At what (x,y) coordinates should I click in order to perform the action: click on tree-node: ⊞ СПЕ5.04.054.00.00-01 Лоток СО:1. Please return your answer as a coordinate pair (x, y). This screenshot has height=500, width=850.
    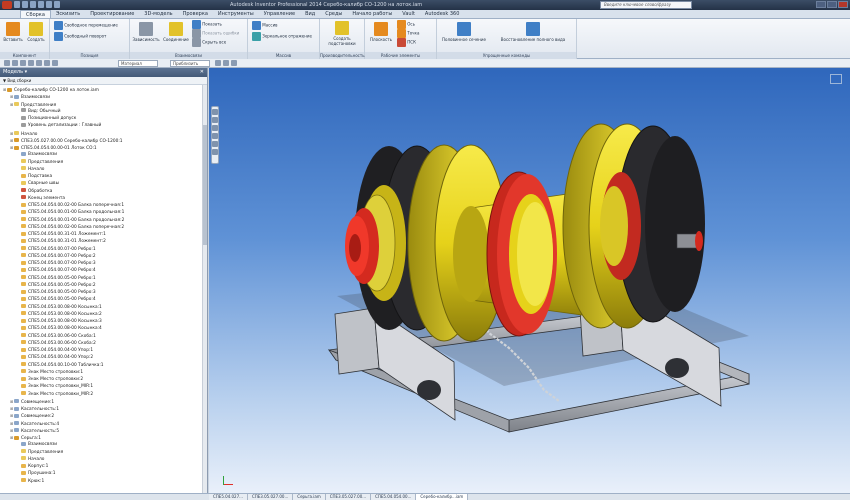
    Looking at the image, I should click on (103, 147).